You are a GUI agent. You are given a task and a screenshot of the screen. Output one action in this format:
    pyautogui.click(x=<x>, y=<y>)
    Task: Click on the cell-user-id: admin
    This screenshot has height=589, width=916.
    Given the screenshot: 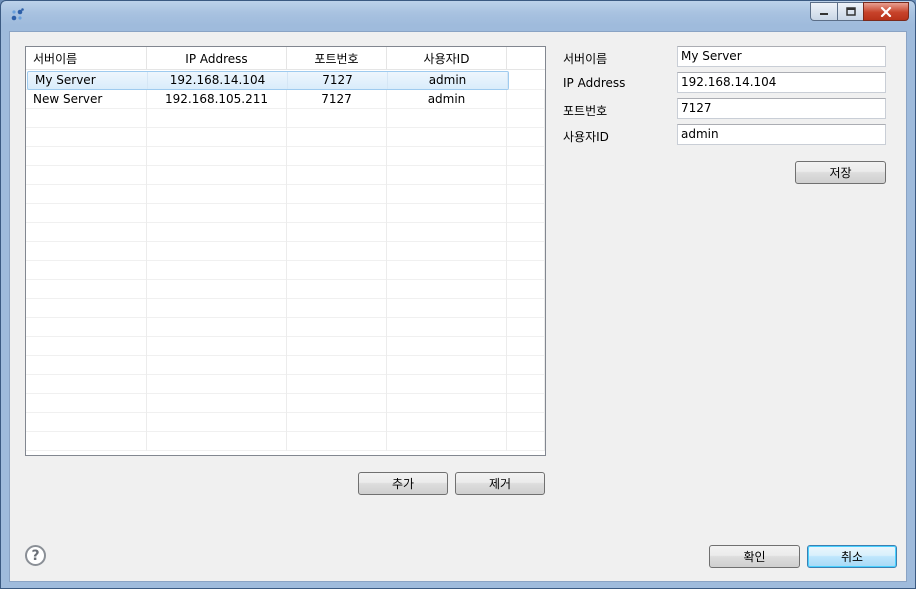 What is the action you would take?
    pyautogui.click(x=447, y=99)
    